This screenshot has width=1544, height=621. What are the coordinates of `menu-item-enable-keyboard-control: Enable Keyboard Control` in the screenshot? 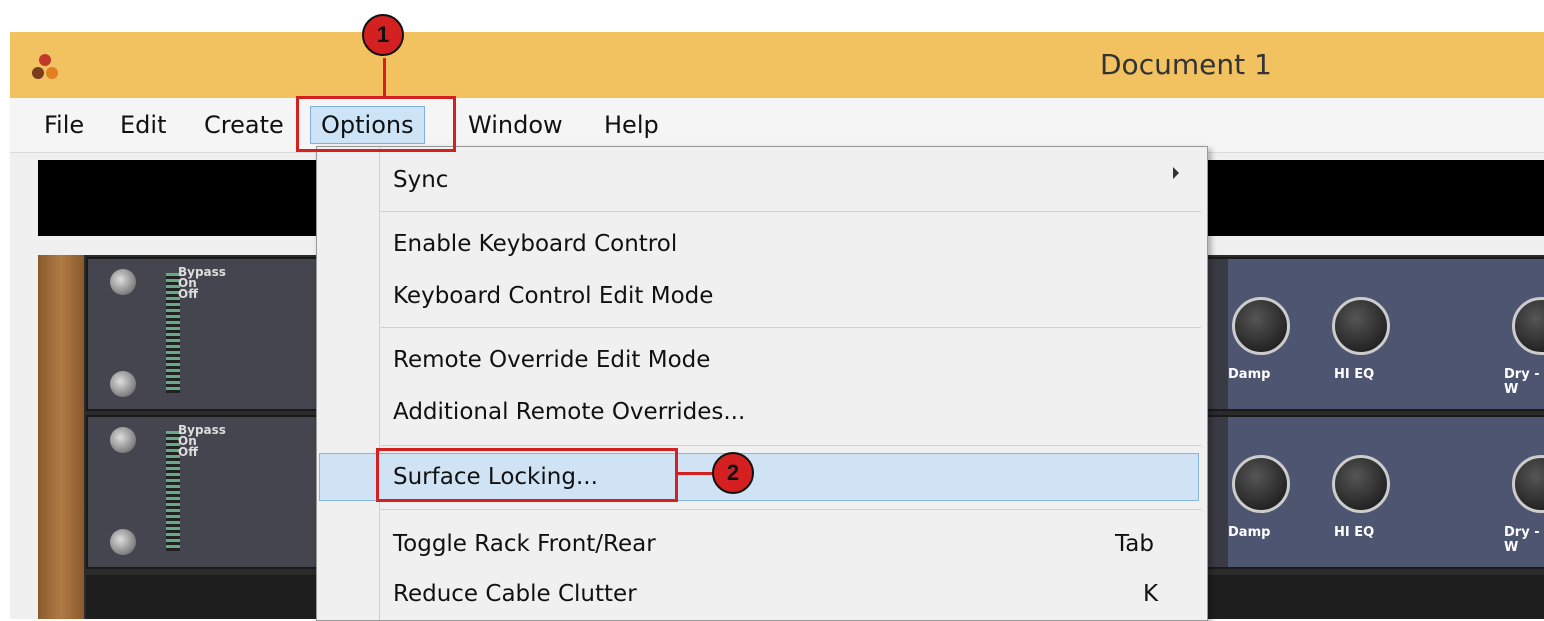 It's located at (535, 244).